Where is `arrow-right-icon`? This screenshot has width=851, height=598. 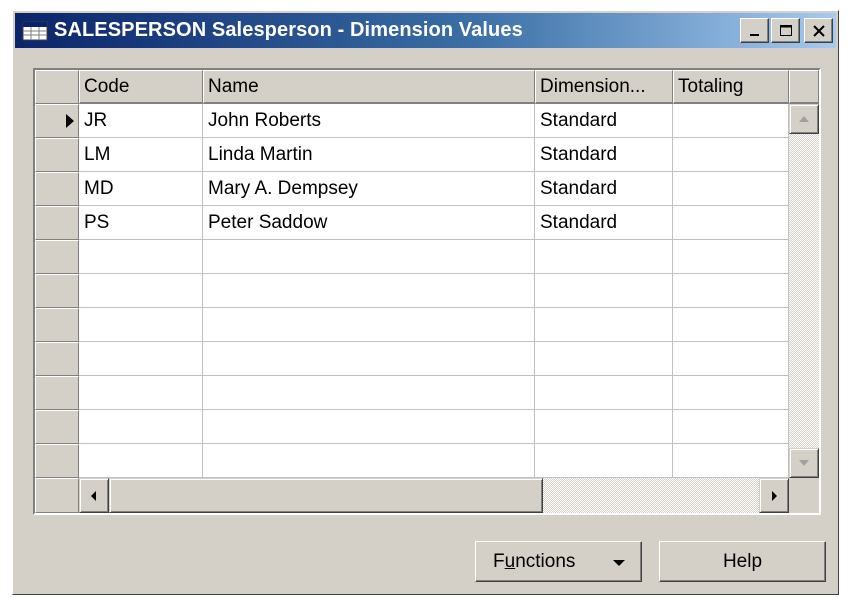 arrow-right-icon is located at coordinates (774, 495).